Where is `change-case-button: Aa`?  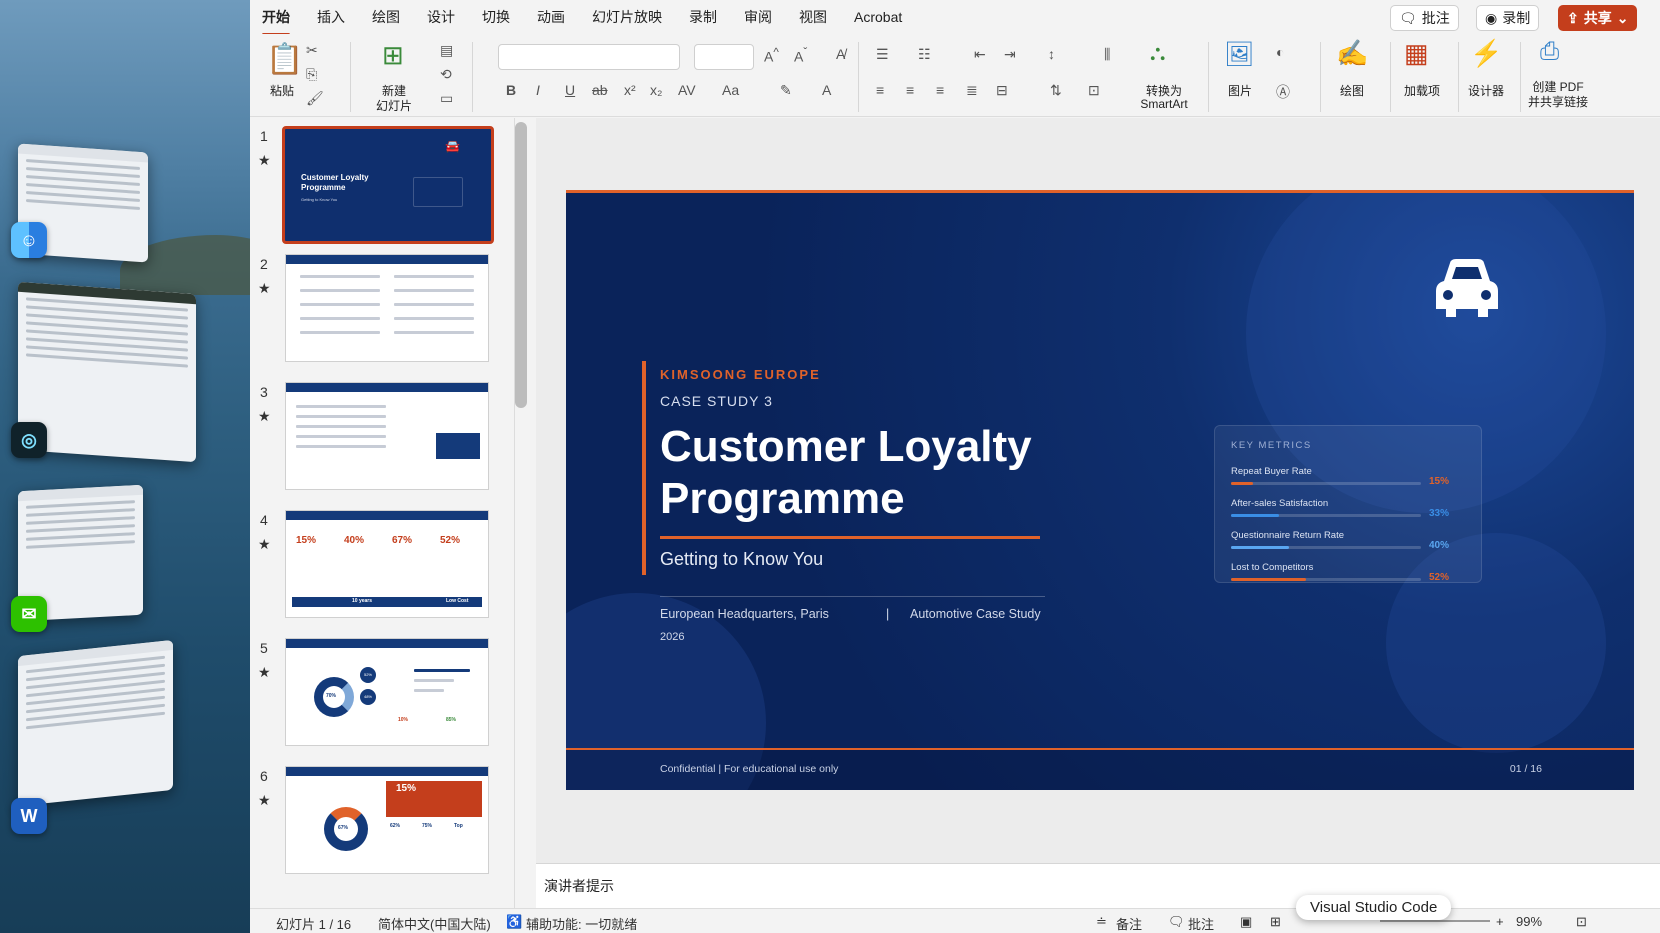 change-case-button: Aa is located at coordinates (730, 90).